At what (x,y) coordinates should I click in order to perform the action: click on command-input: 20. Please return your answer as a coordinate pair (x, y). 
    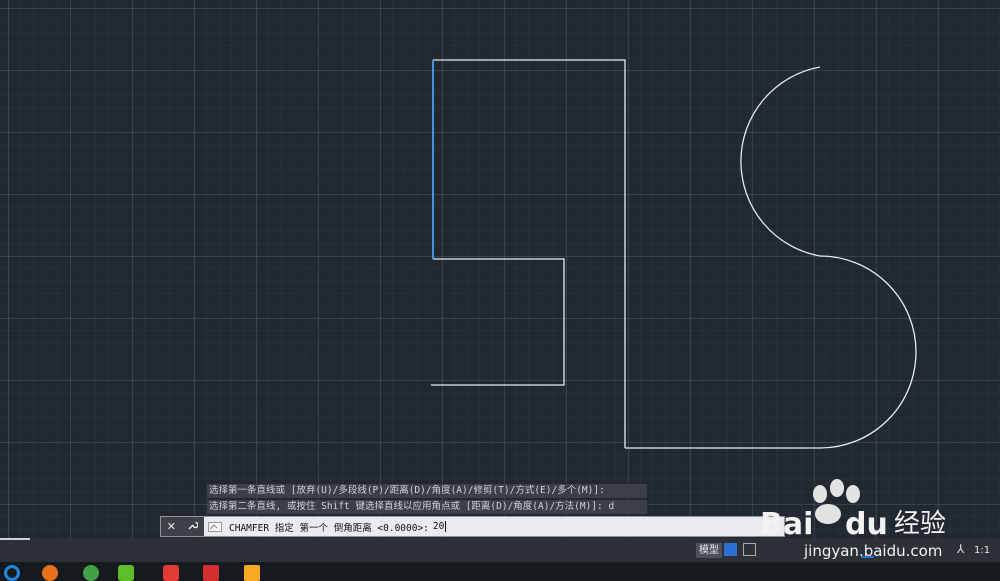
    Looking at the image, I should click on (440, 526).